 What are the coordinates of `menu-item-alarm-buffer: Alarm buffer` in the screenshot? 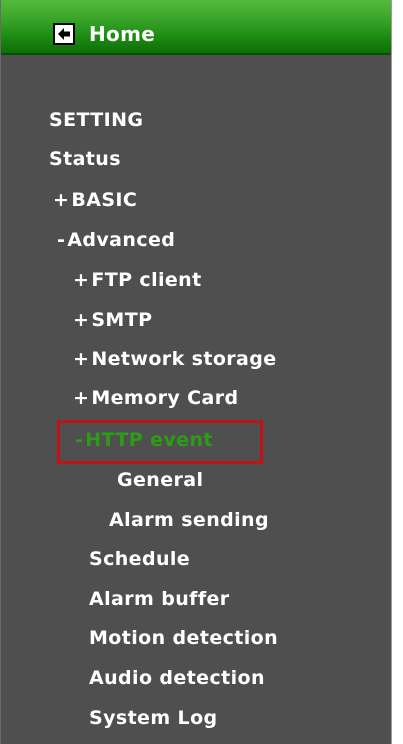 It's located at (159, 599).